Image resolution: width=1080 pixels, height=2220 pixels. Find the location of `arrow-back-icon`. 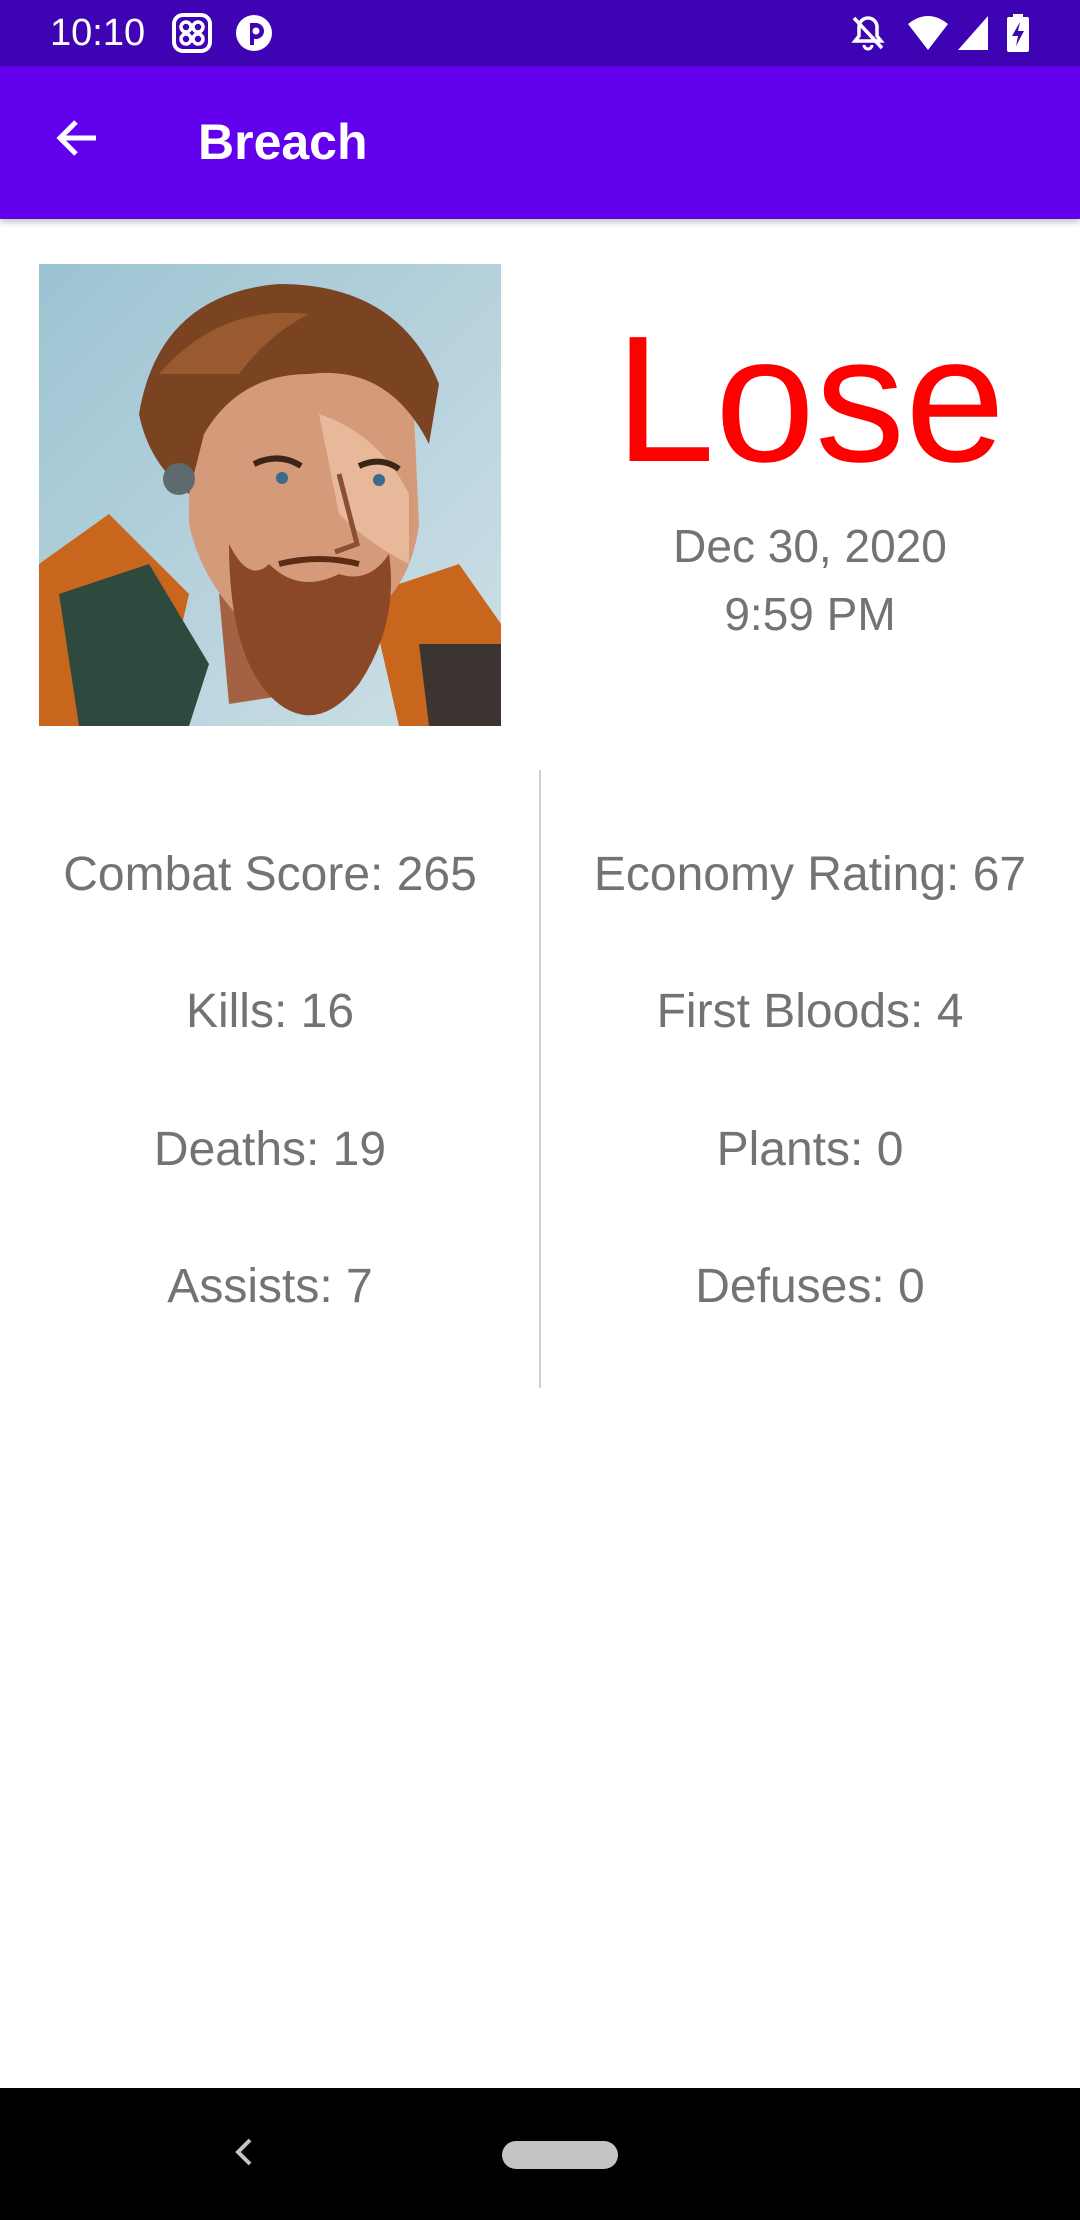

arrow-back-icon is located at coordinates (76, 140).